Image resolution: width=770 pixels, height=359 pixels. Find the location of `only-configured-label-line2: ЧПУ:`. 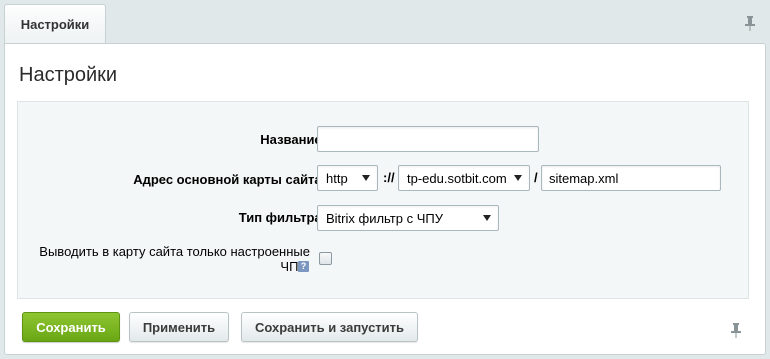

only-configured-label-line2: ЧПУ: is located at coordinates (295, 266).